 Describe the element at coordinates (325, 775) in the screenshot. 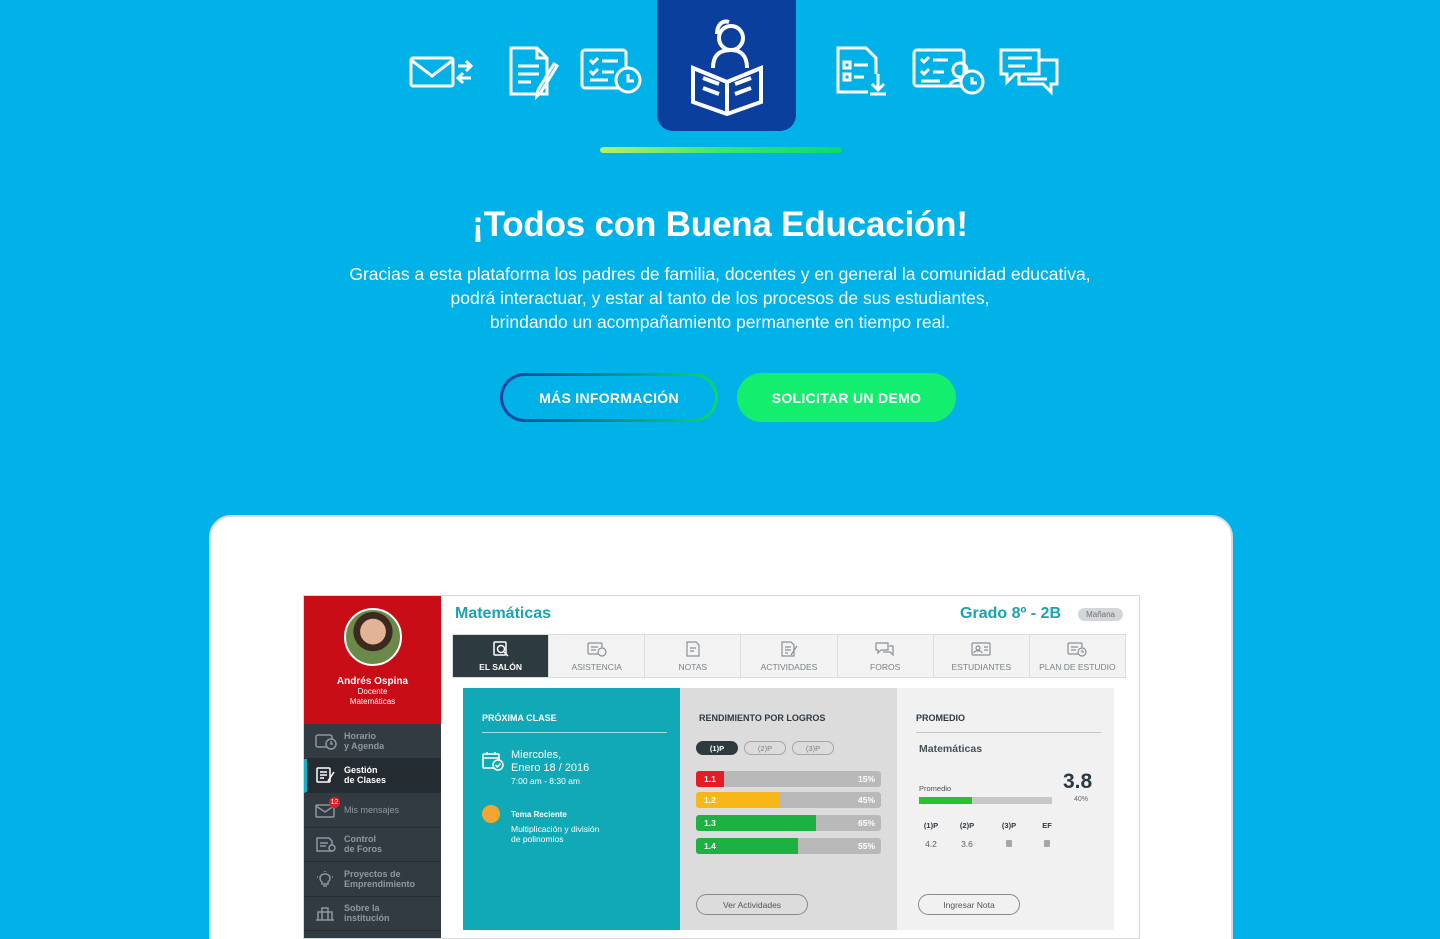

I see `class-management-icon` at that location.